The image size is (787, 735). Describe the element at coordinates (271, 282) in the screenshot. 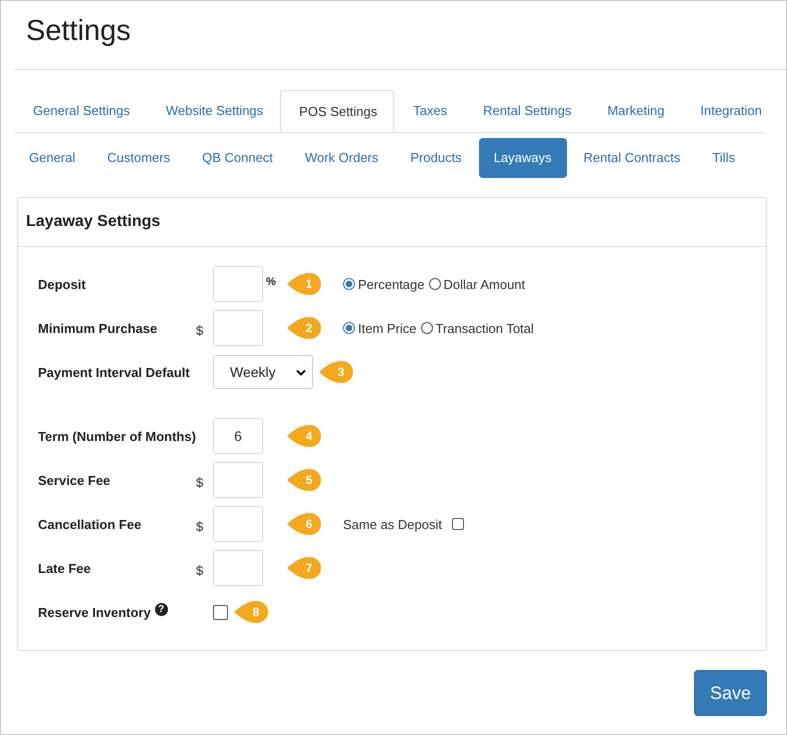

I see `percent-sign: %` at that location.